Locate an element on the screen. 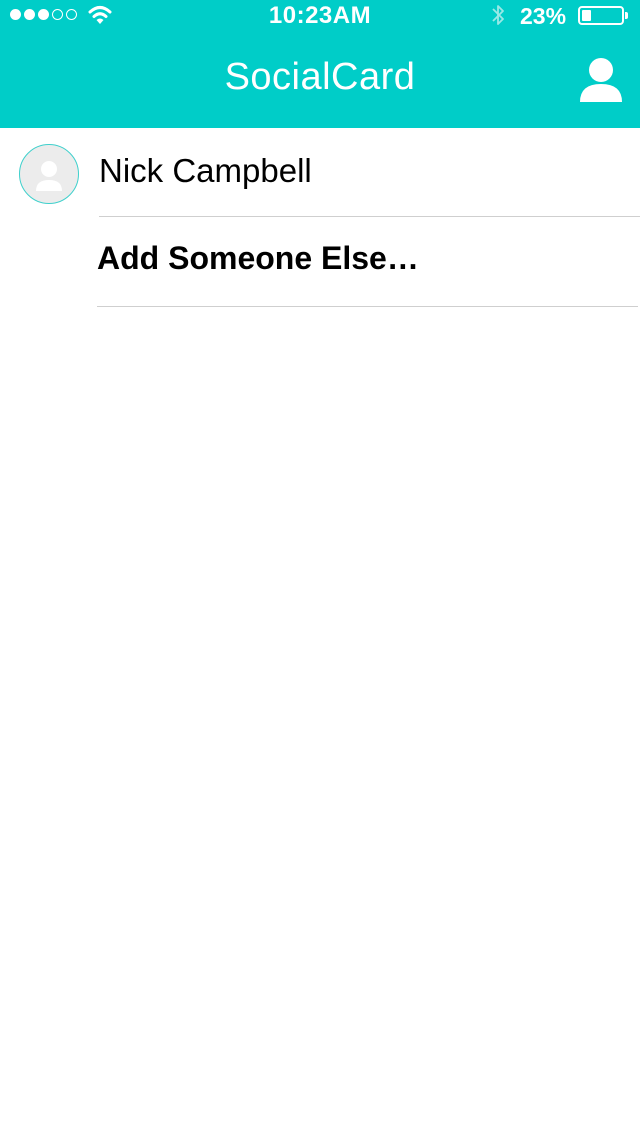 This screenshot has height=1136, width=640. avatar is located at coordinates (49, 174).